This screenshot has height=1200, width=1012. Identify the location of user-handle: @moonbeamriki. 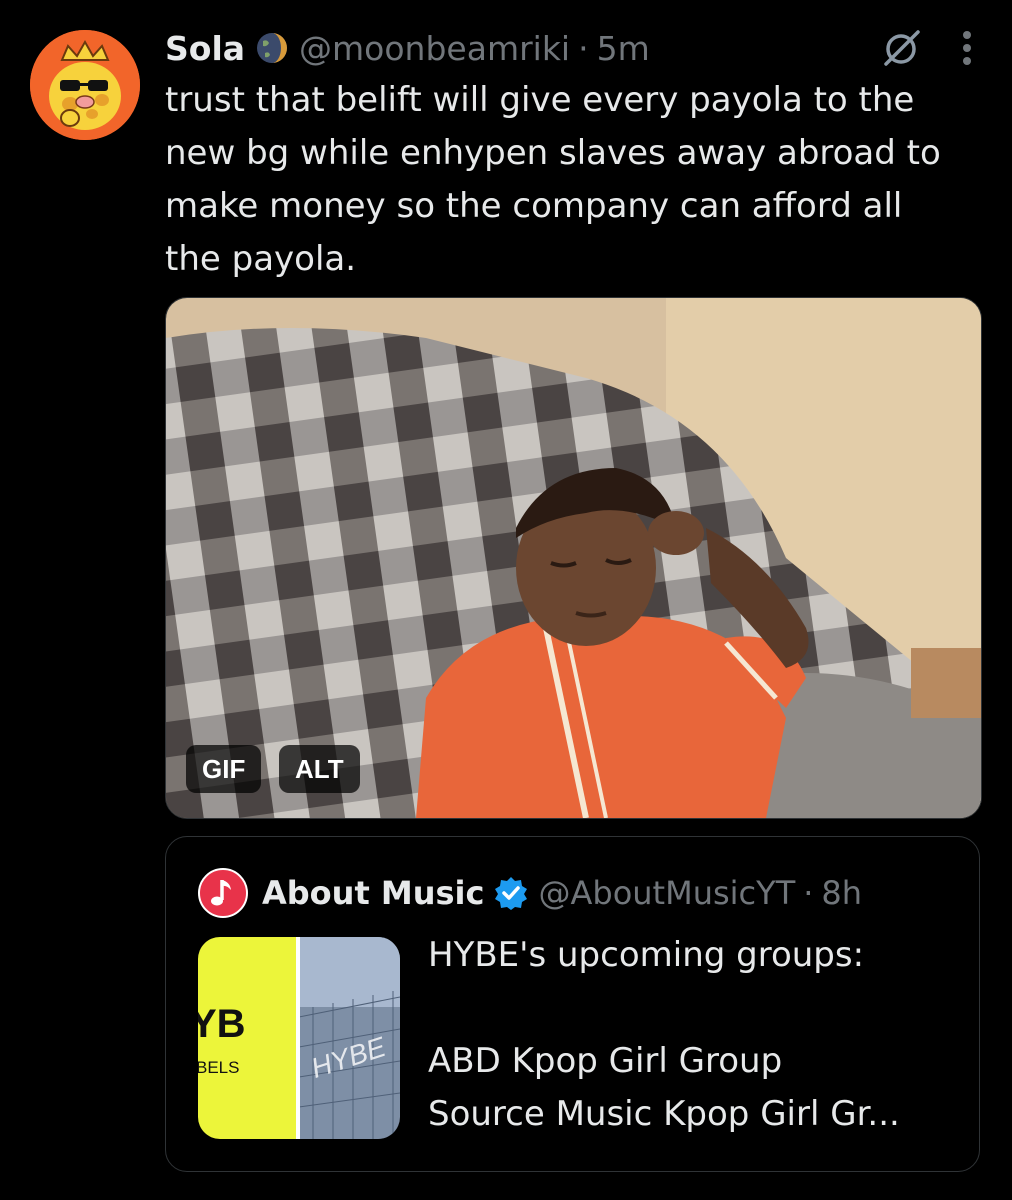
(434, 48).